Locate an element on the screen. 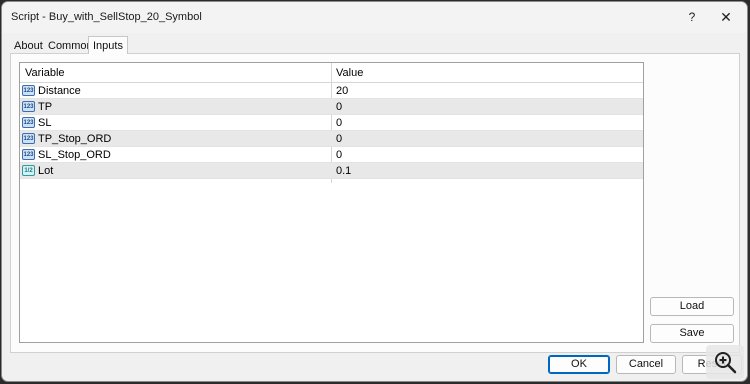 This screenshot has width=750, height=384. load-button: Load is located at coordinates (692, 306).